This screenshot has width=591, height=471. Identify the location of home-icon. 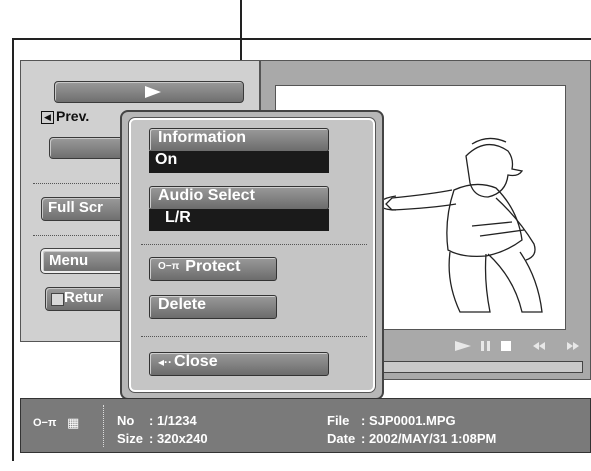
(57, 299).